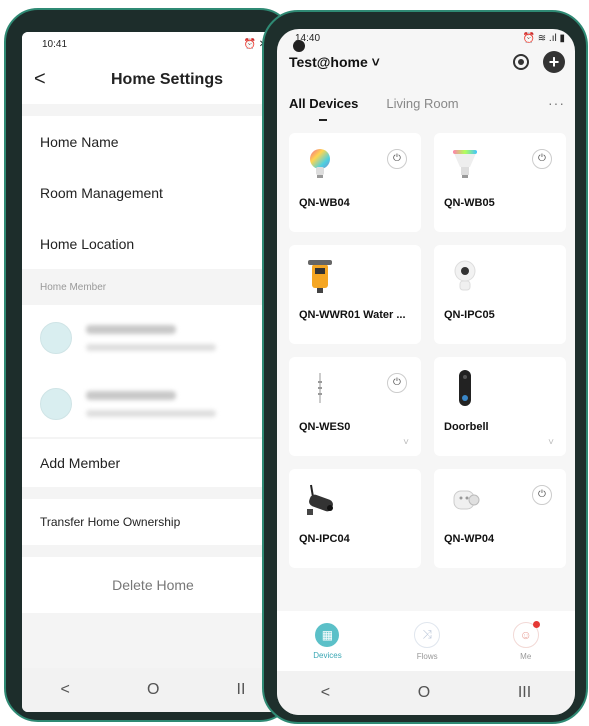 This screenshot has height=726, width=589. What do you see at coordinates (521, 62) in the screenshot?
I see `camera-icon` at bounding box center [521, 62].